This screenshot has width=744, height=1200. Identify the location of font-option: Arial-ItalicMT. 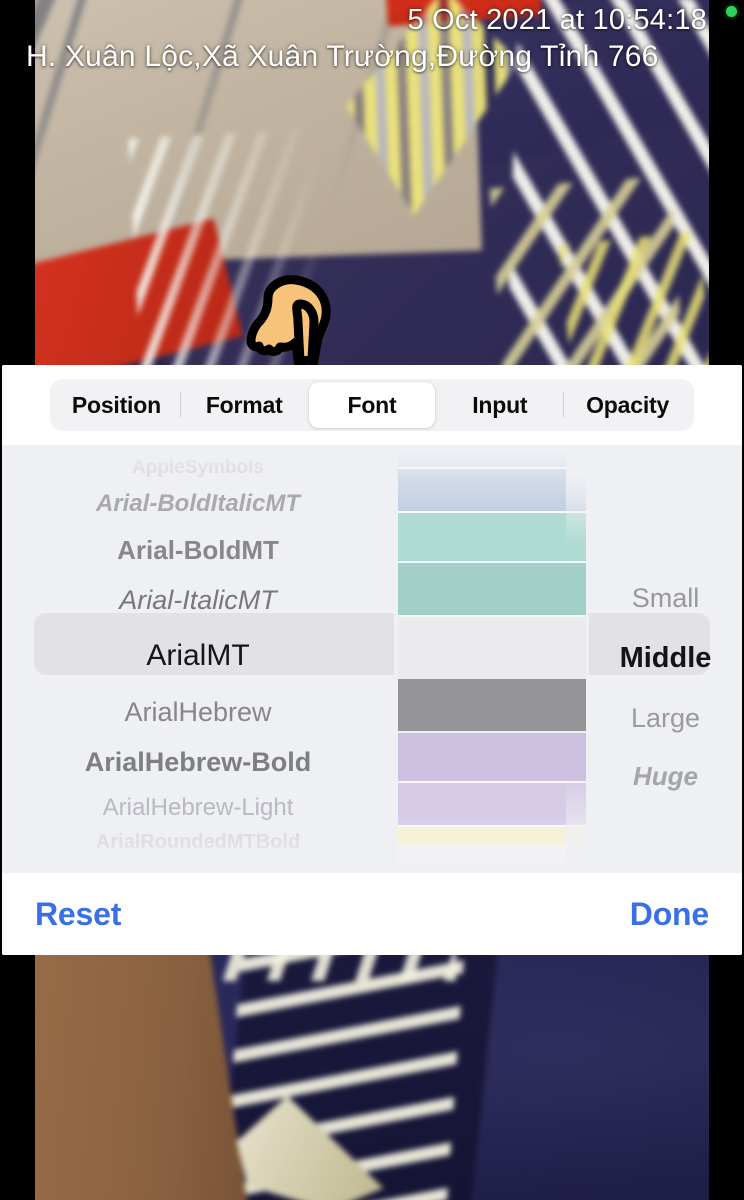
(198, 600).